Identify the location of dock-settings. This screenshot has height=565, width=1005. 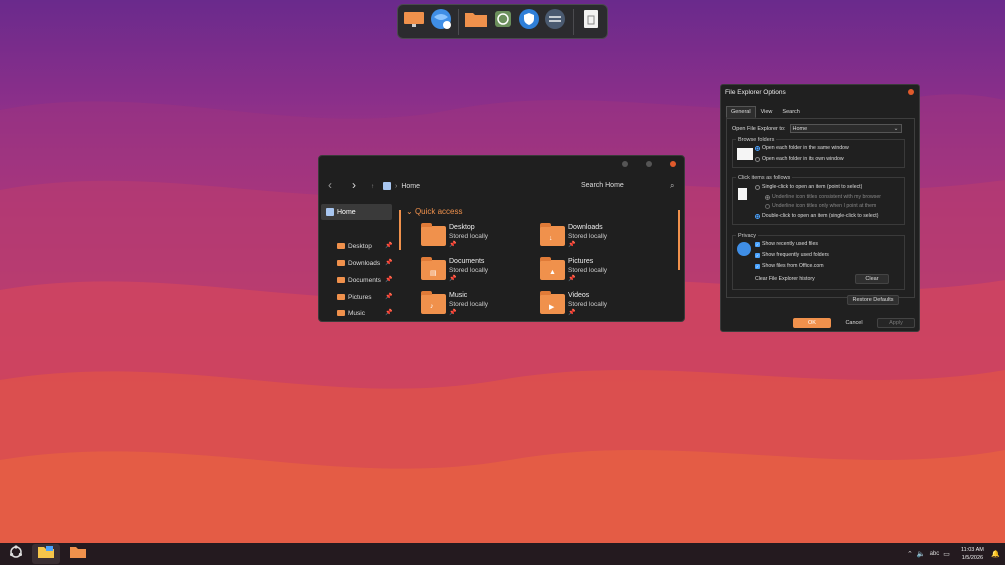
(555, 22).